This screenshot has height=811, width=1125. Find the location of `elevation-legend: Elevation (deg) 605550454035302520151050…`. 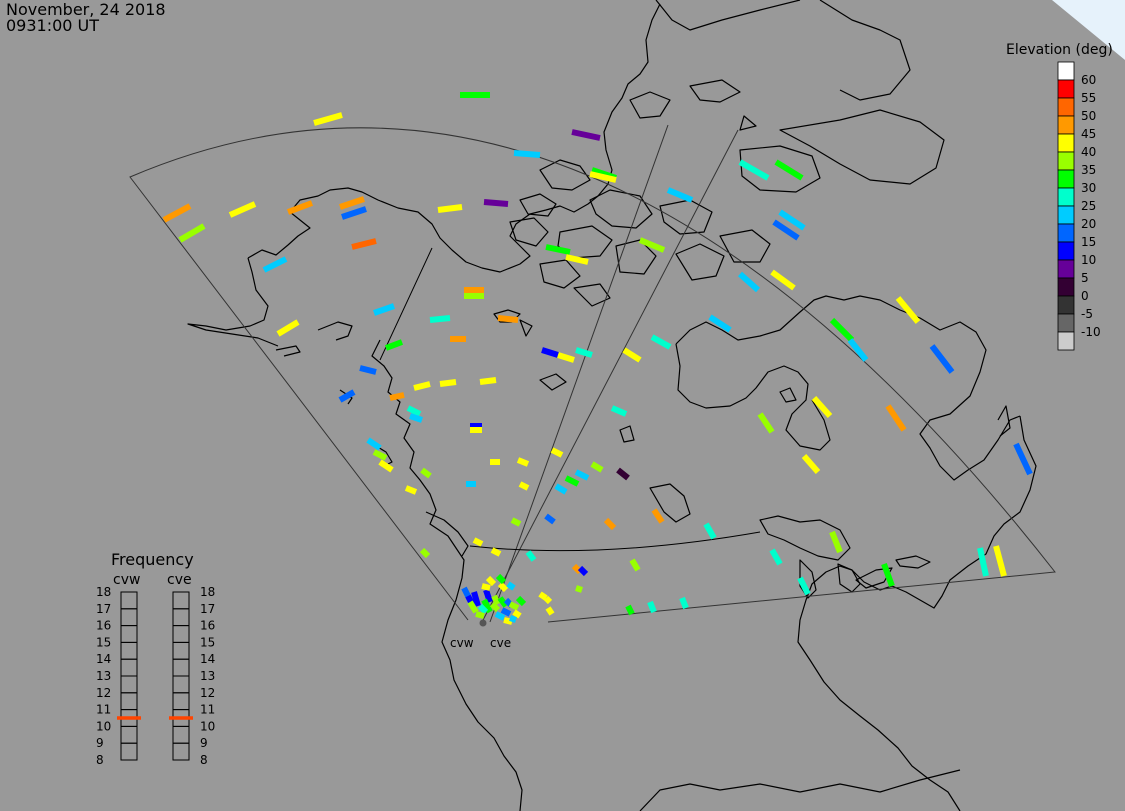

elevation-legend: Elevation (deg) 605550454035302520151050… is located at coordinates (1059, 196).